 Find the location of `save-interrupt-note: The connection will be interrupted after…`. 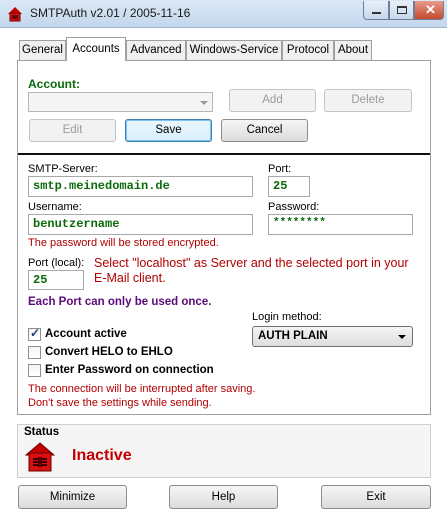

save-interrupt-note: The connection will be interrupted after… is located at coordinates (142, 389).